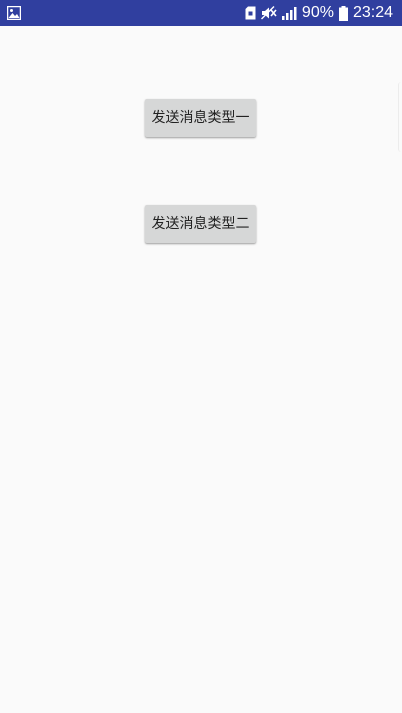 The width and height of the screenshot is (402, 713). I want to click on clock: 23:24, so click(372, 12).